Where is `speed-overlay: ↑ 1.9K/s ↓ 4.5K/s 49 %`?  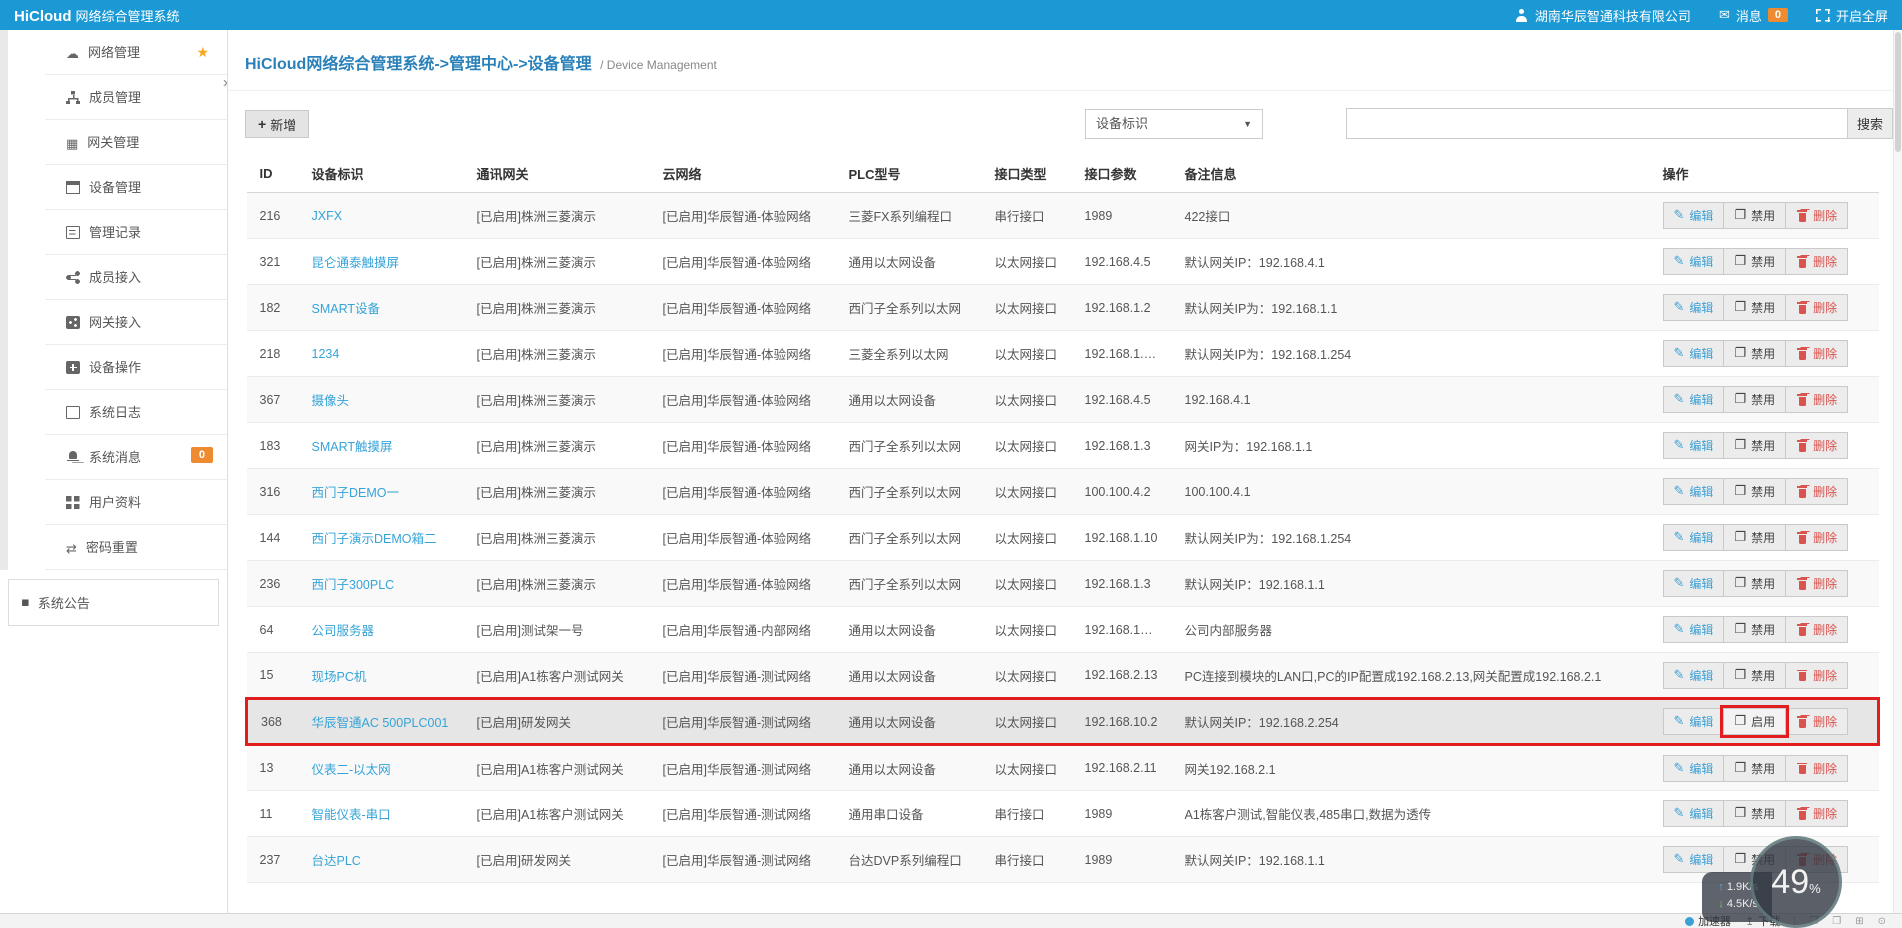 speed-overlay: ↑ 1.9K/s ↓ 4.5K/s 49 % is located at coordinates (1772, 882).